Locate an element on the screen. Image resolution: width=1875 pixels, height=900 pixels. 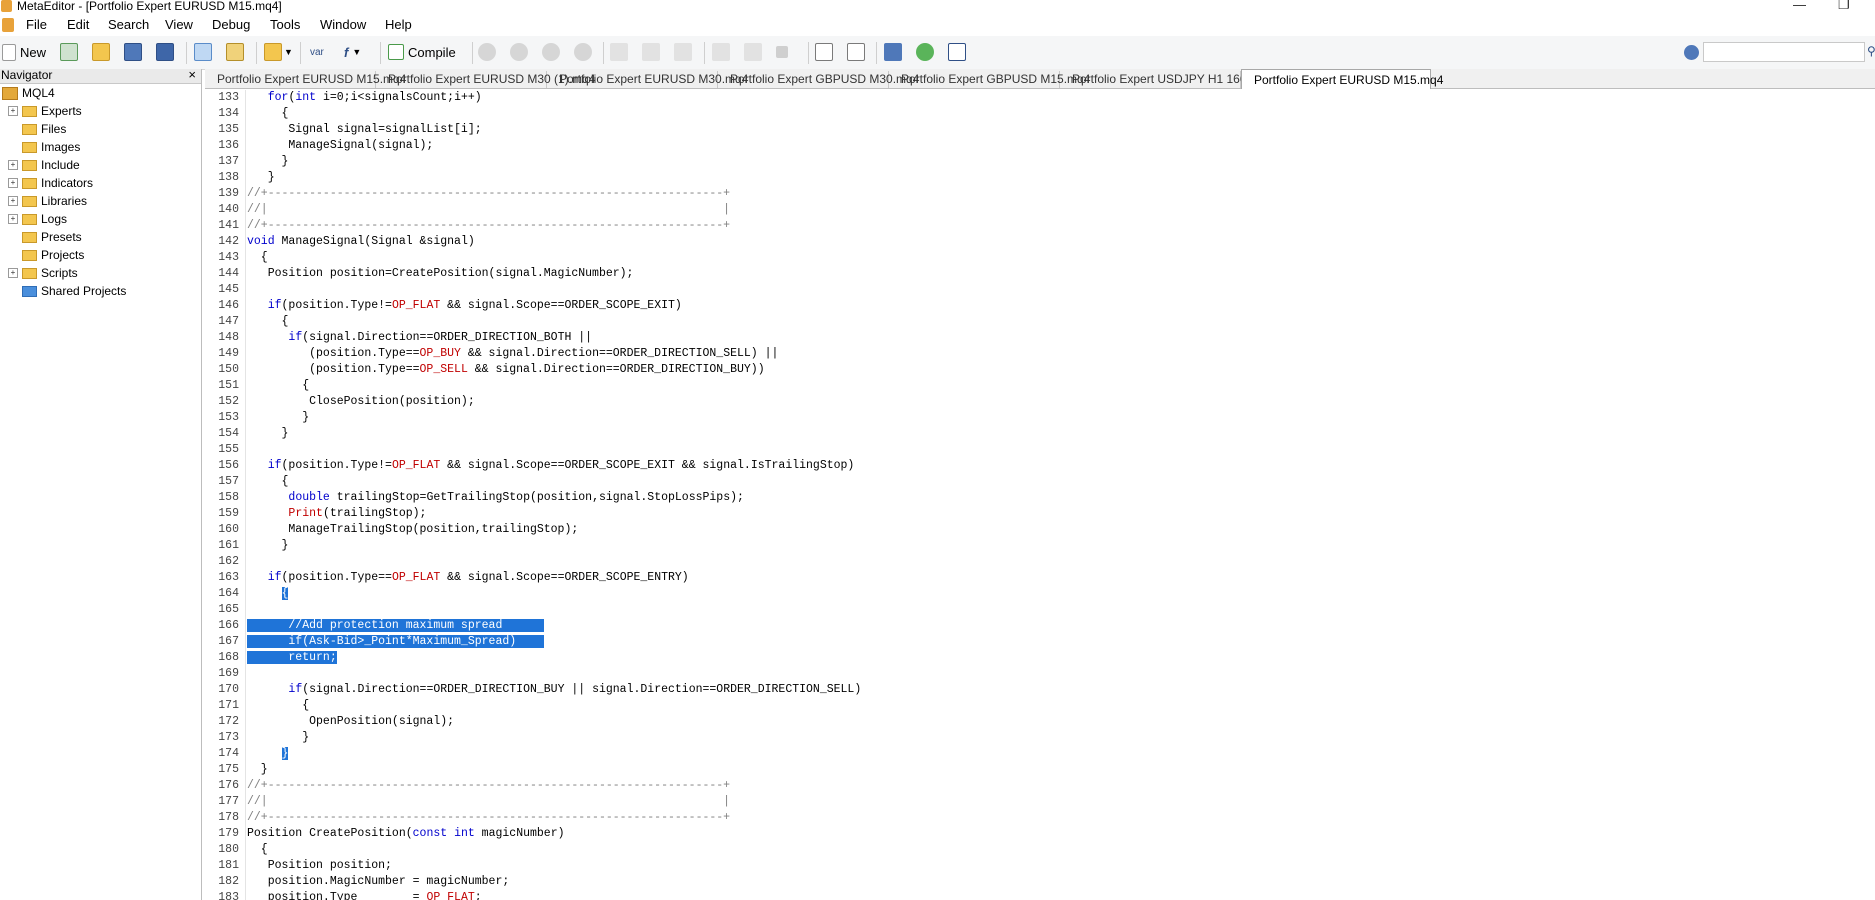
restore-icon: ❐ is located at coordinates (1844, 6).